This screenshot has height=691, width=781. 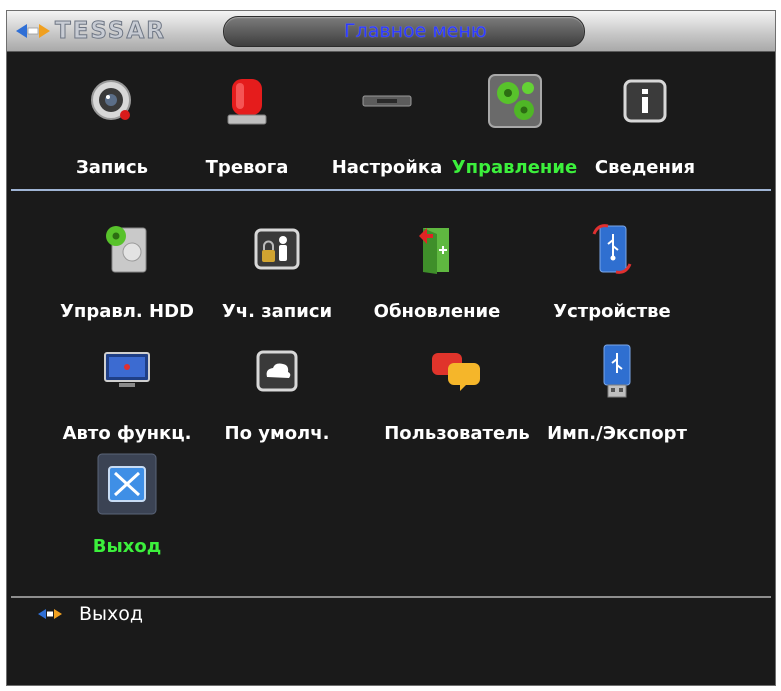 I want to click on title-bar: TESSAR Главное меню, so click(x=391, y=31).